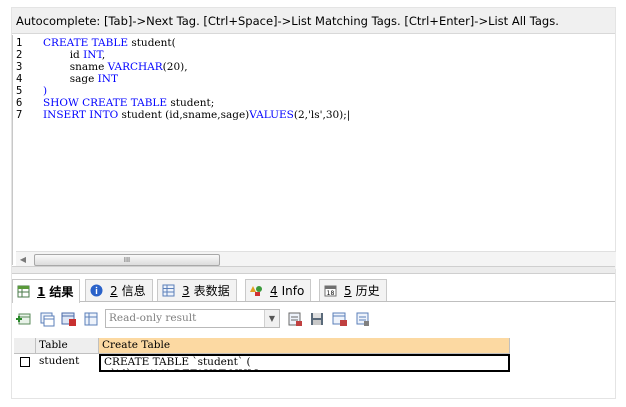 The height and width of the screenshot is (407, 626). Describe the element at coordinates (70, 79) in the screenshot. I see `sql-text: sage` at that location.